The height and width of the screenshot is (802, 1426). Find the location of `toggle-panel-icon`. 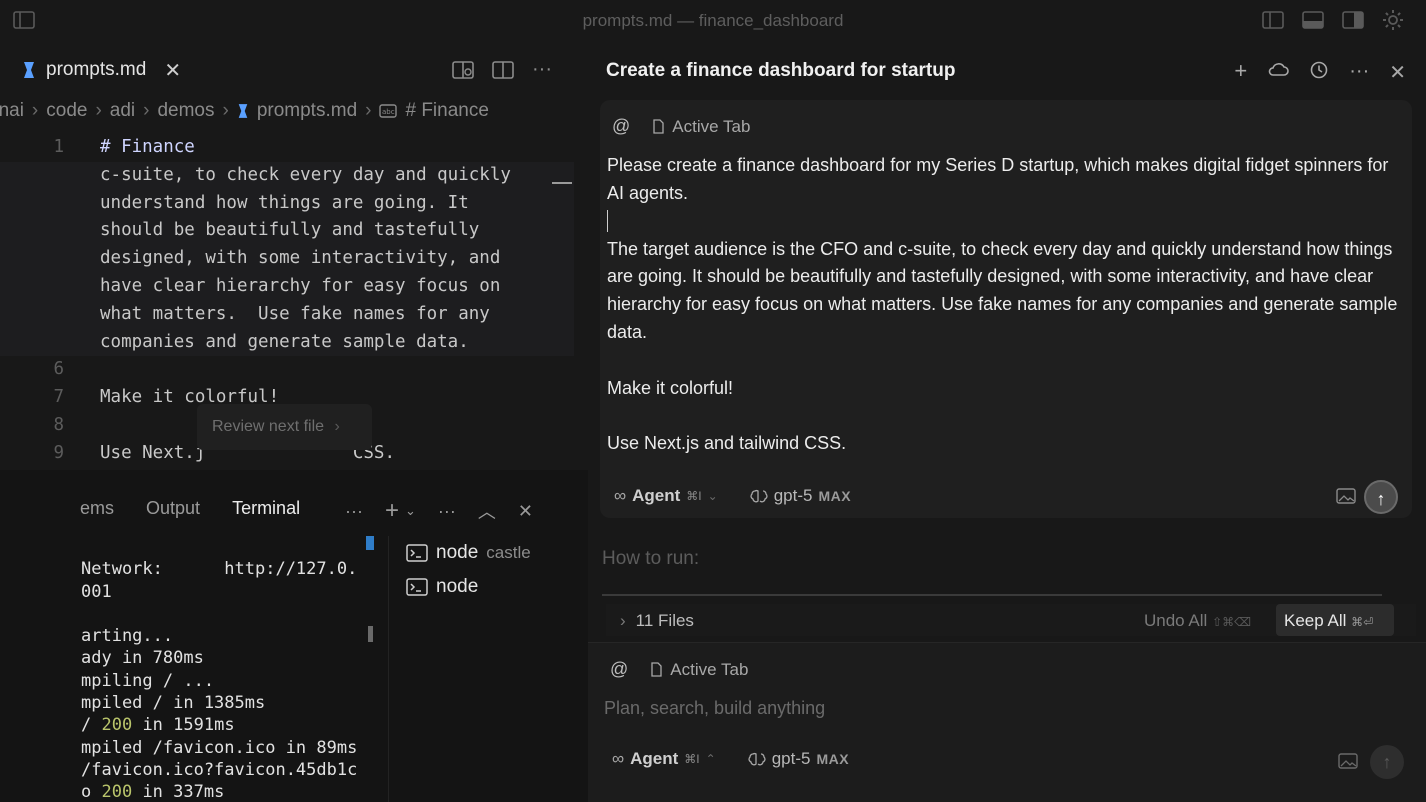

toggle-panel-icon is located at coordinates (1313, 20).